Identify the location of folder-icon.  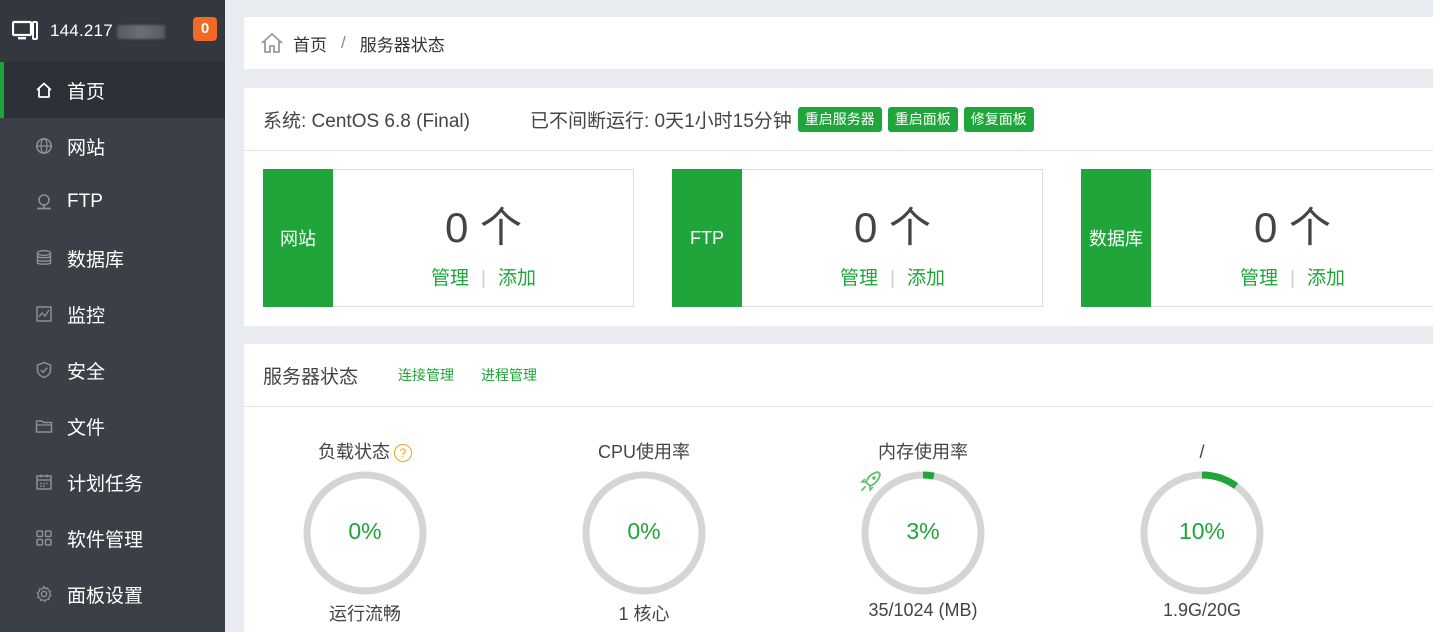
(44, 426).